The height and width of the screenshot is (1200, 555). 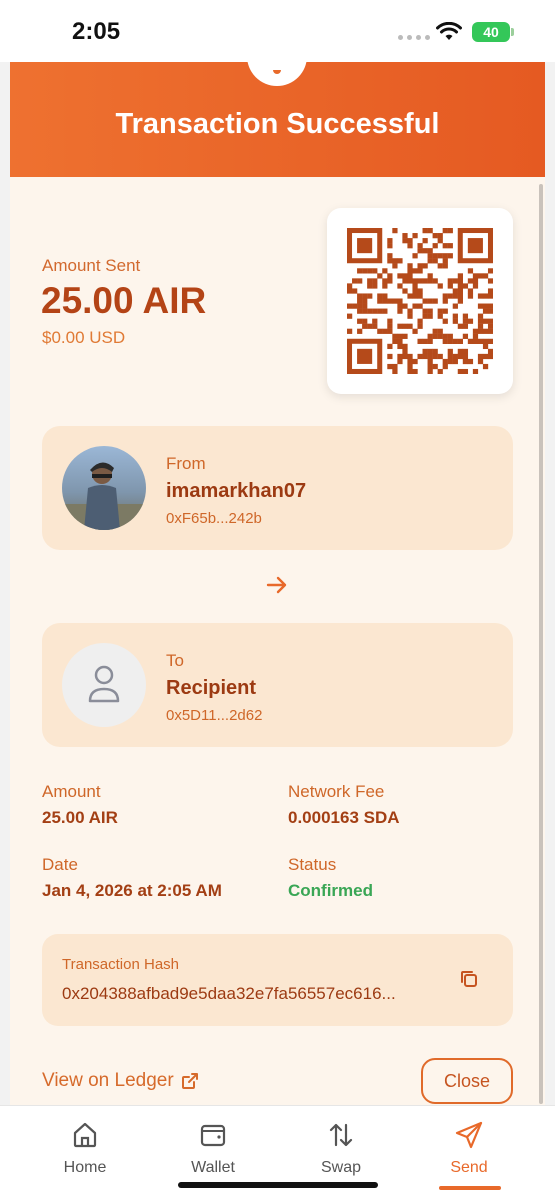 I want to click on sender-avatar, so click(x=104, y=488).